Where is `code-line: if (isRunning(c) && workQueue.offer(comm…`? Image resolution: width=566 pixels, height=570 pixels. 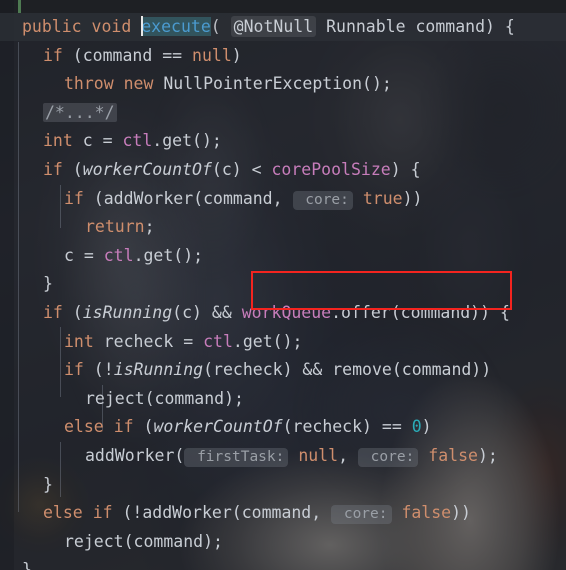
code-line: if (isRunning(c) && workQueue.offer(comm… is located at coordinates (283, 313).